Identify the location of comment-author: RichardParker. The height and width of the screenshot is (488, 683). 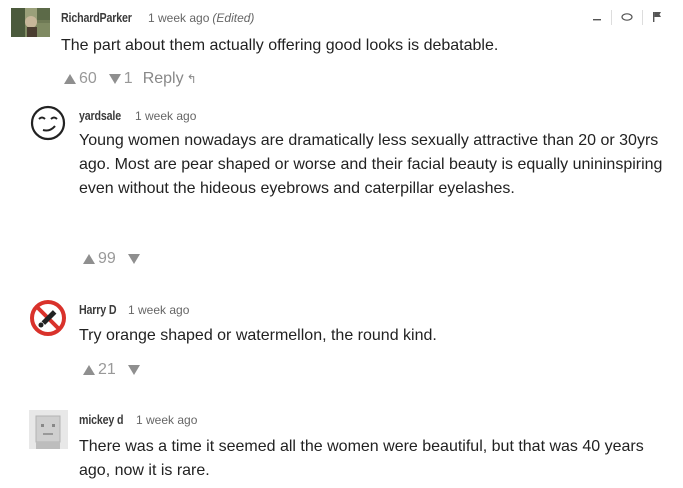
(96, 17).